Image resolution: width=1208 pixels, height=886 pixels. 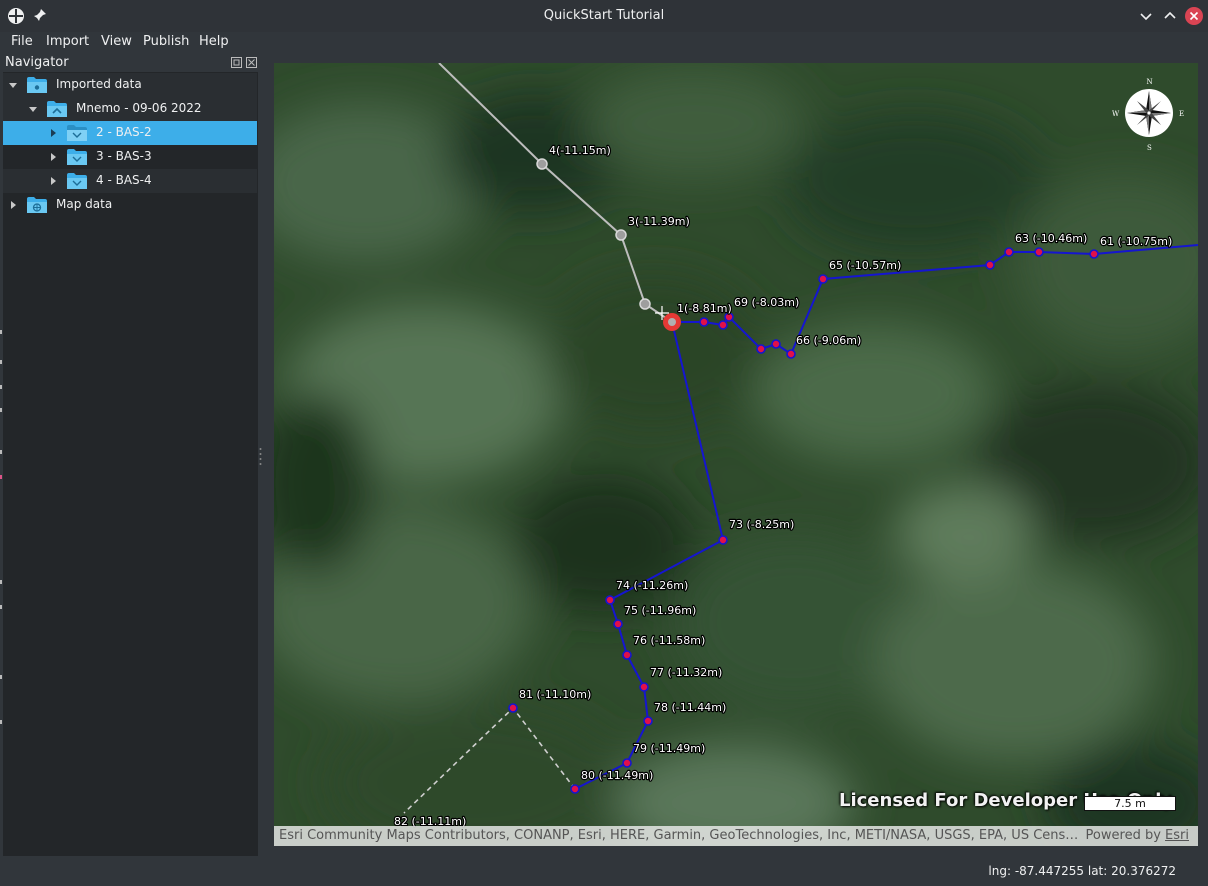 What do you see at coordinates (1149, 115) in the screenshot?
I see `compass-rose-icon: N S E W` at bounding box center [1149, 115].